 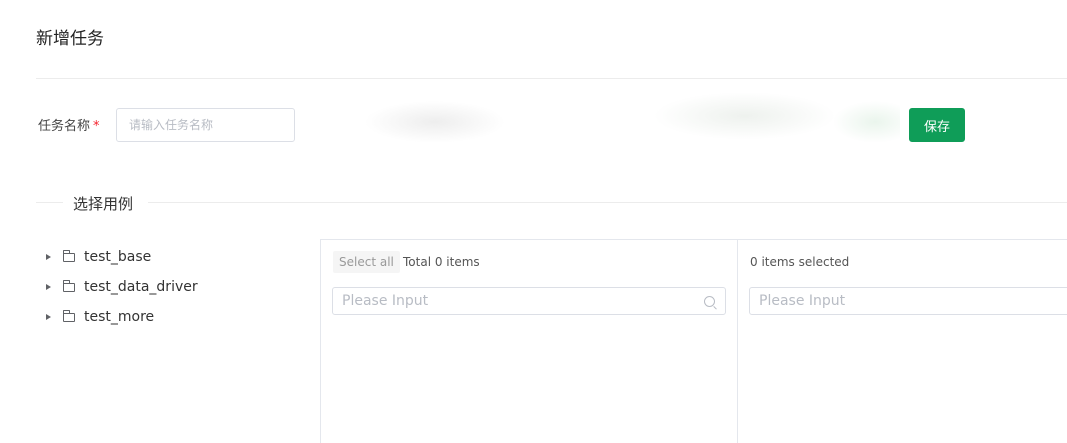 What do you see at coordinates (800, 262) in the screenshot?
I see `selected-count: 0 items selected` at bounding box center [800, 262].